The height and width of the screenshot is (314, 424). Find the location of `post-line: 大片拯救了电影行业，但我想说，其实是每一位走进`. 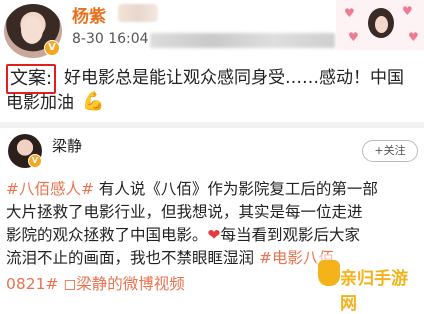

post-line: 大片拯救了电影行业，但我想说，其实是每一位走进 is located at coordinates (184, 212).